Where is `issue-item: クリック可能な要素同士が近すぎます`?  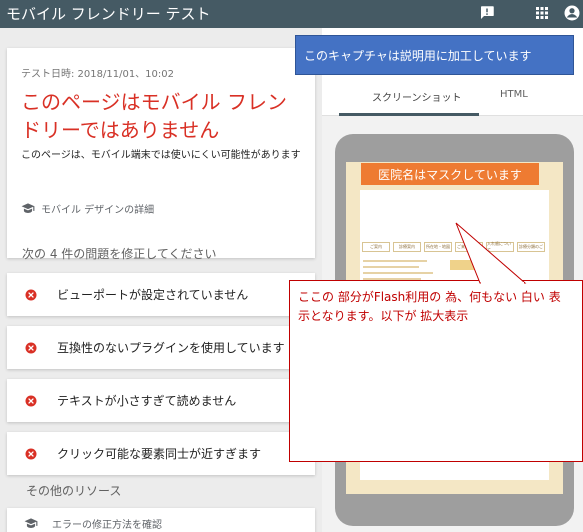
issue-item: クリック可能な要素同士が近すぎます is located at coordinates (161, 453).